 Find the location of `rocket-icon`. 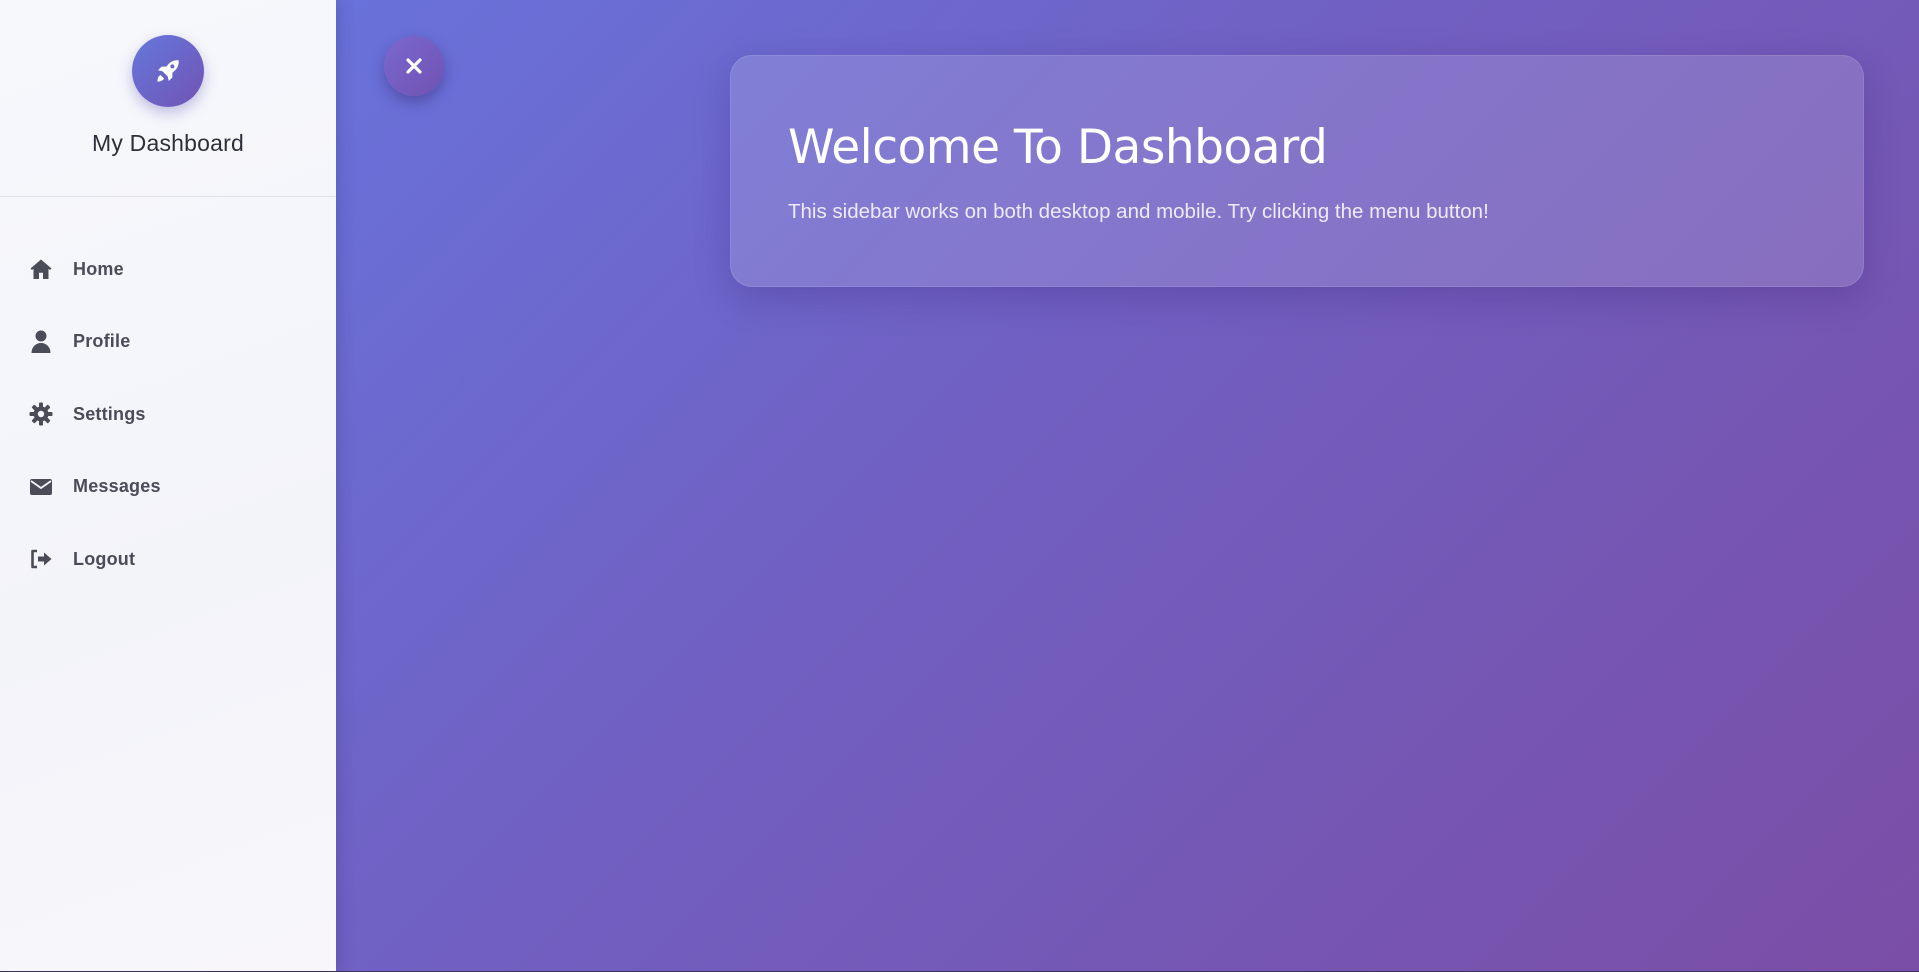

rocket-icon is located at coordinates (168, 71).